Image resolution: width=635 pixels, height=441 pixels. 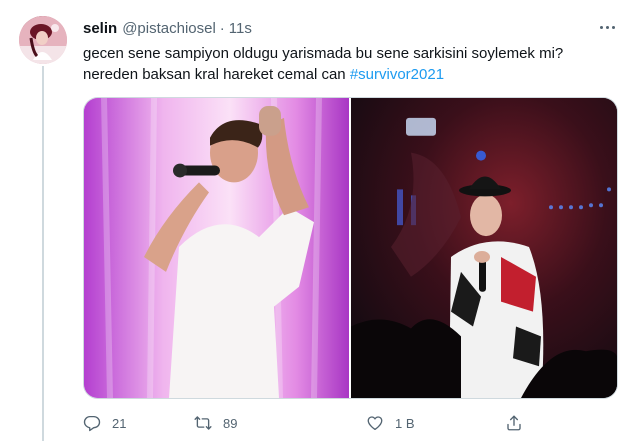 I want to click on like-count: 1 B, so click(x=405, y=423).